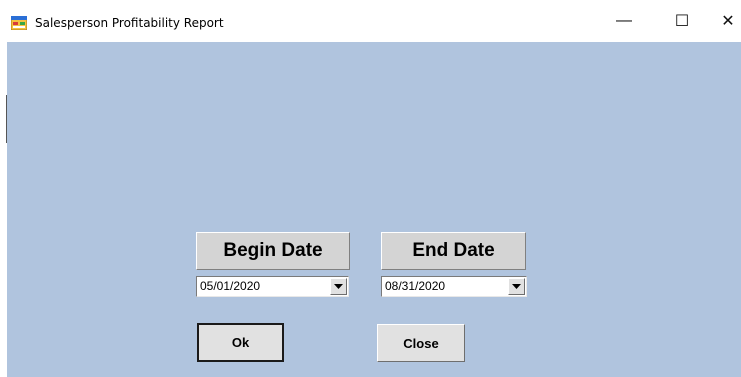  I want to click on close-button: Close, so click(421, 343).